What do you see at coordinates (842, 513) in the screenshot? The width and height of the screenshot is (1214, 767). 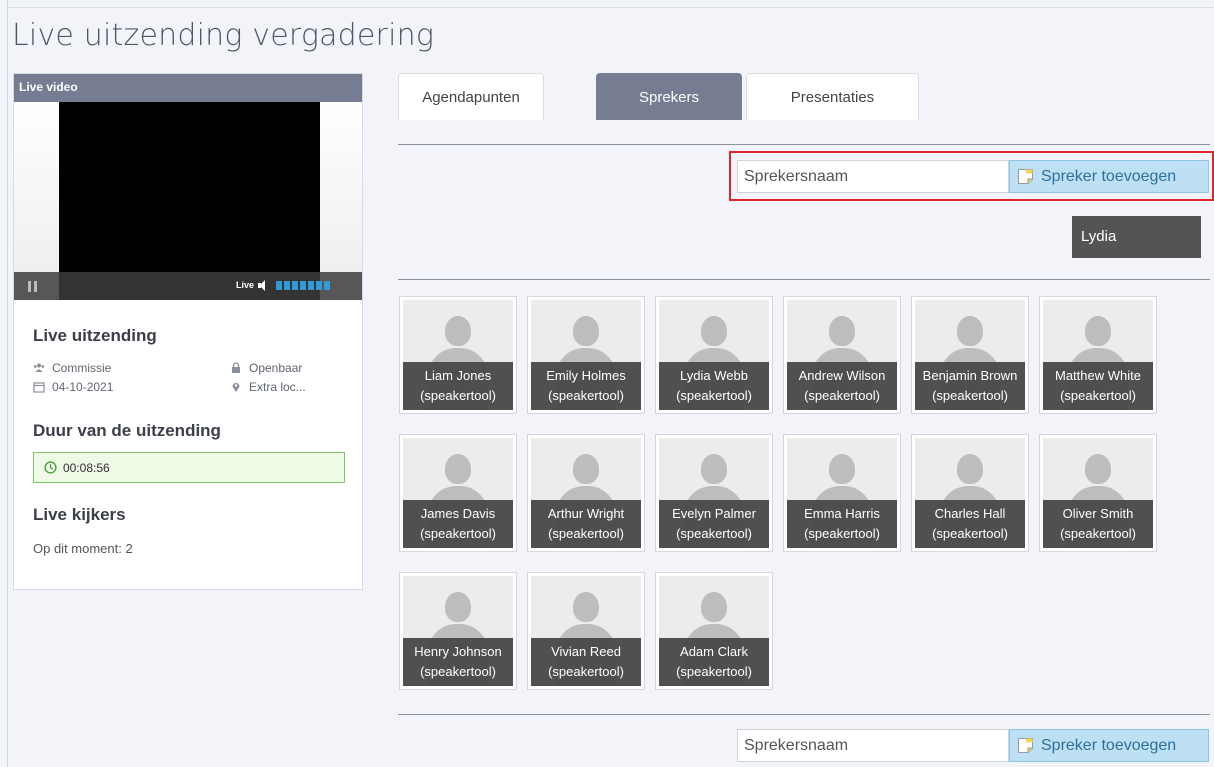 I see `speaker-name: Emma Harris` at bounding box center [842, 513].